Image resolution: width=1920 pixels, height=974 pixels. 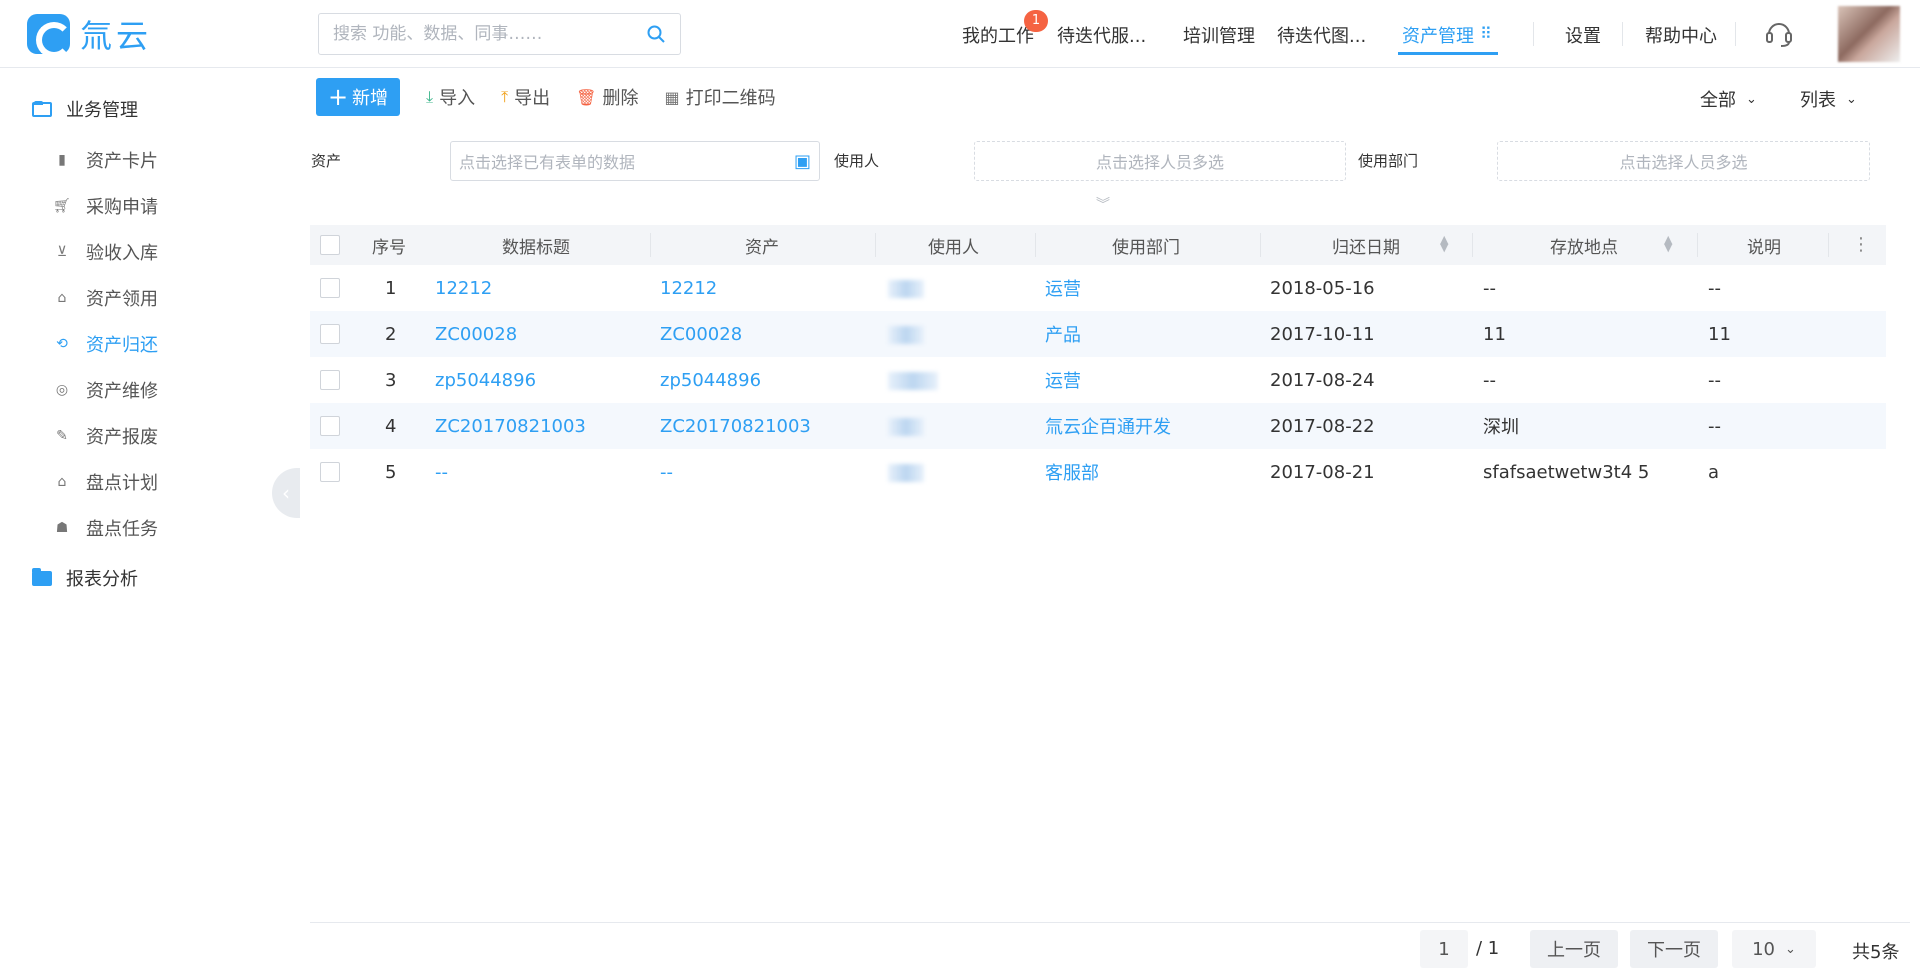 What do you see at coordinates (1764, 245) in the screenshot?
I see `header-note: 说明` at bounding box center [1764, 245].